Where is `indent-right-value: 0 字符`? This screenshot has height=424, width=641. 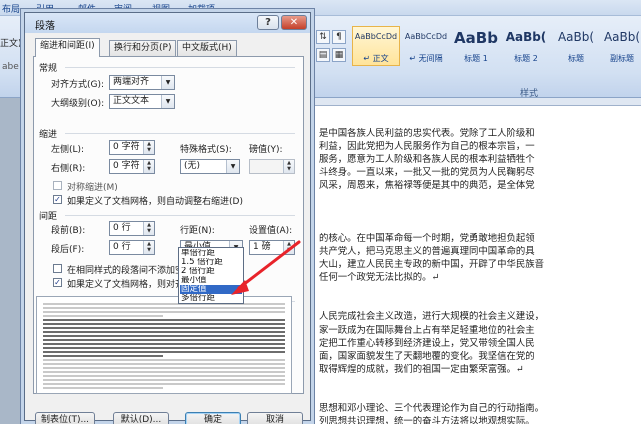
indent-right-value: 0 字符 is located at coordinates (126, 166).